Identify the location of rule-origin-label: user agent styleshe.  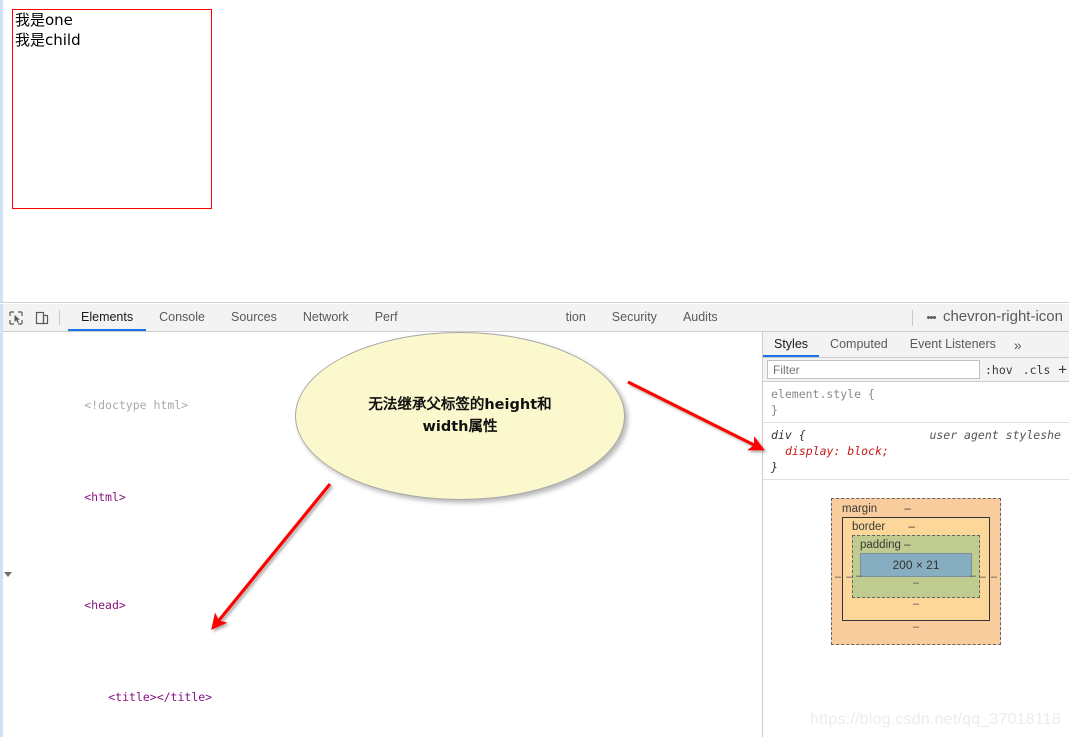
(995, 435).